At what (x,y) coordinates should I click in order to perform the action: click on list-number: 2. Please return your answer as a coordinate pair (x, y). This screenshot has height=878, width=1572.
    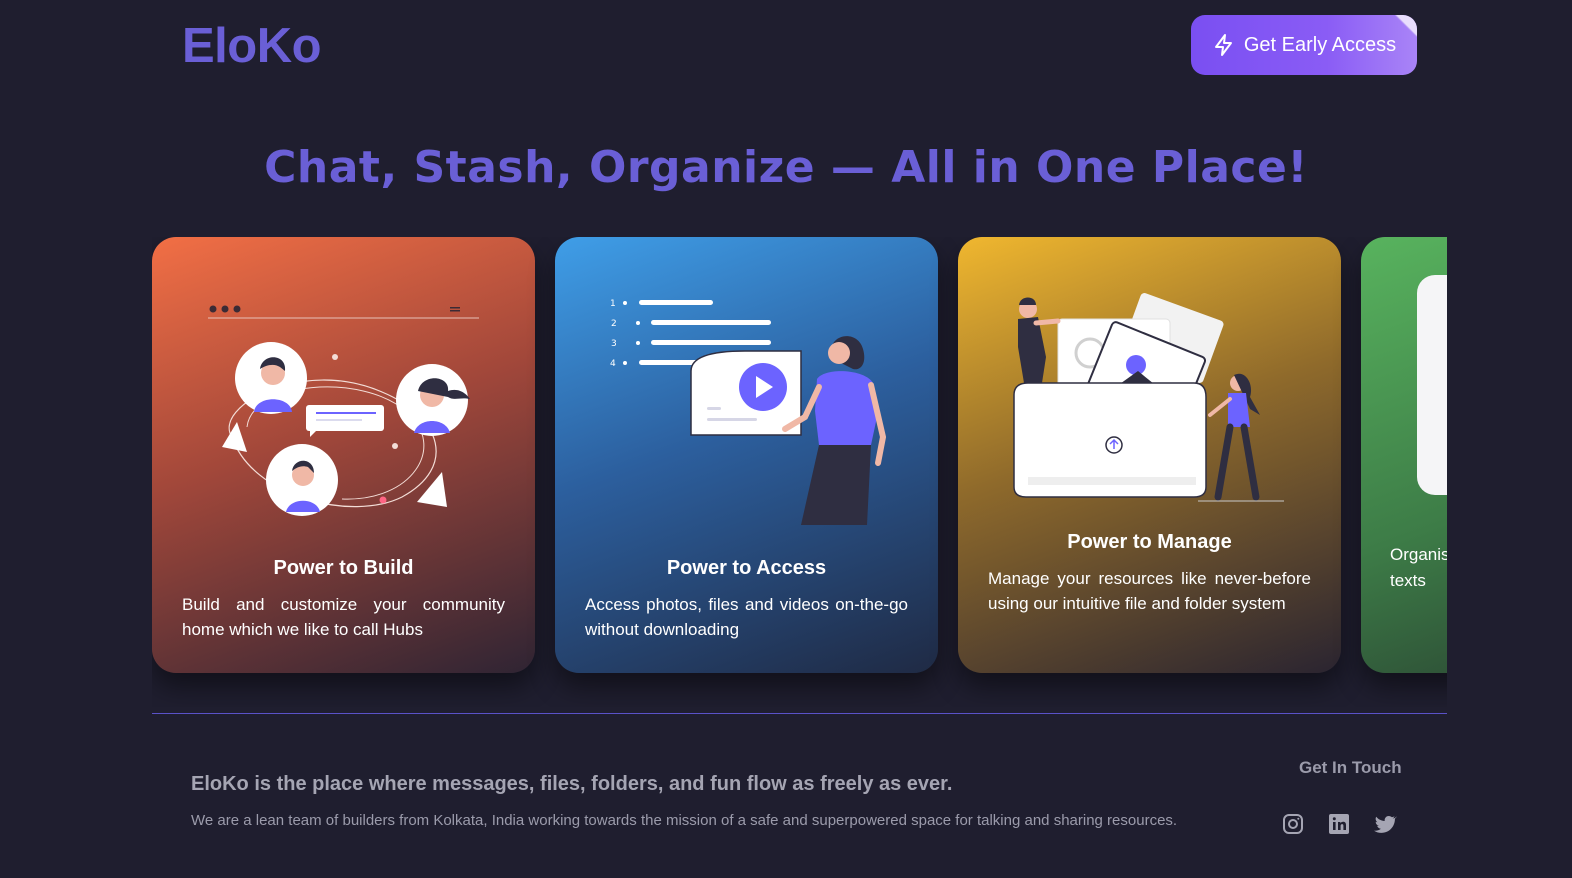
    Looking at the image, I should click on (614, 324).